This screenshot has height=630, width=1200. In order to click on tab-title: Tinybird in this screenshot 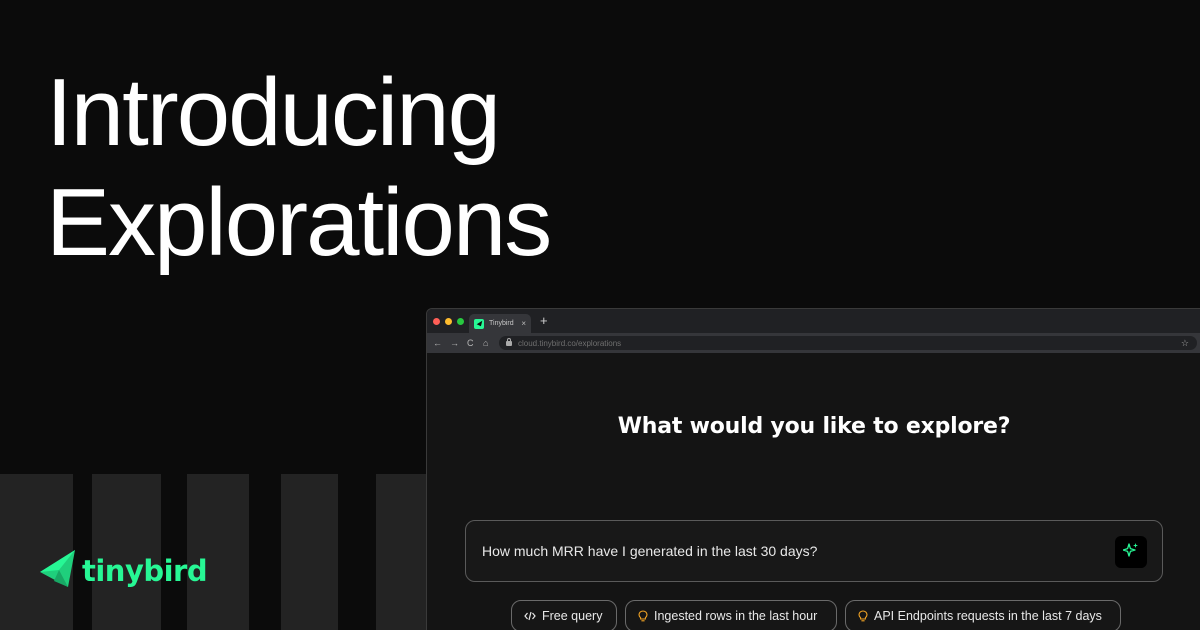, I will do `click(501, 323)`.